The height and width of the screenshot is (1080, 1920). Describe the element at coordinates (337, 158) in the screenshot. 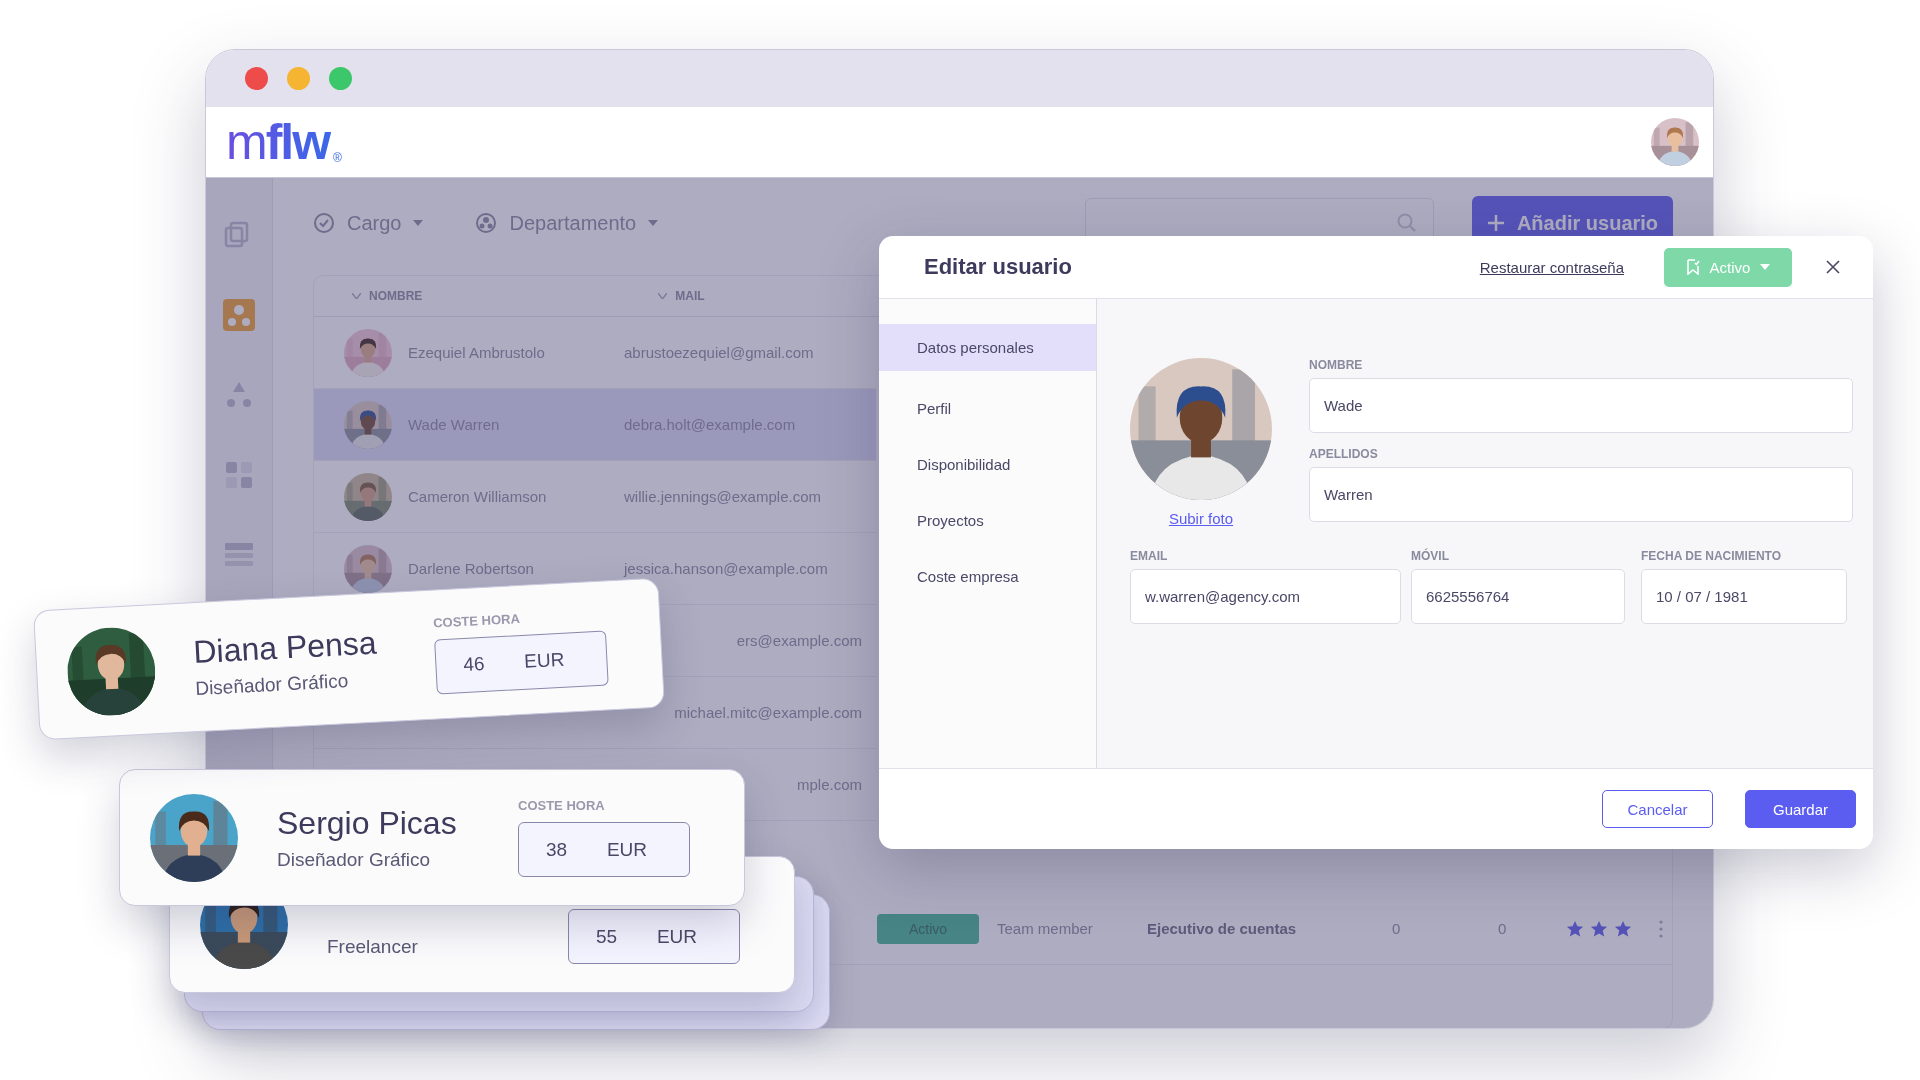

I see `registered-mark: ®` at that location.